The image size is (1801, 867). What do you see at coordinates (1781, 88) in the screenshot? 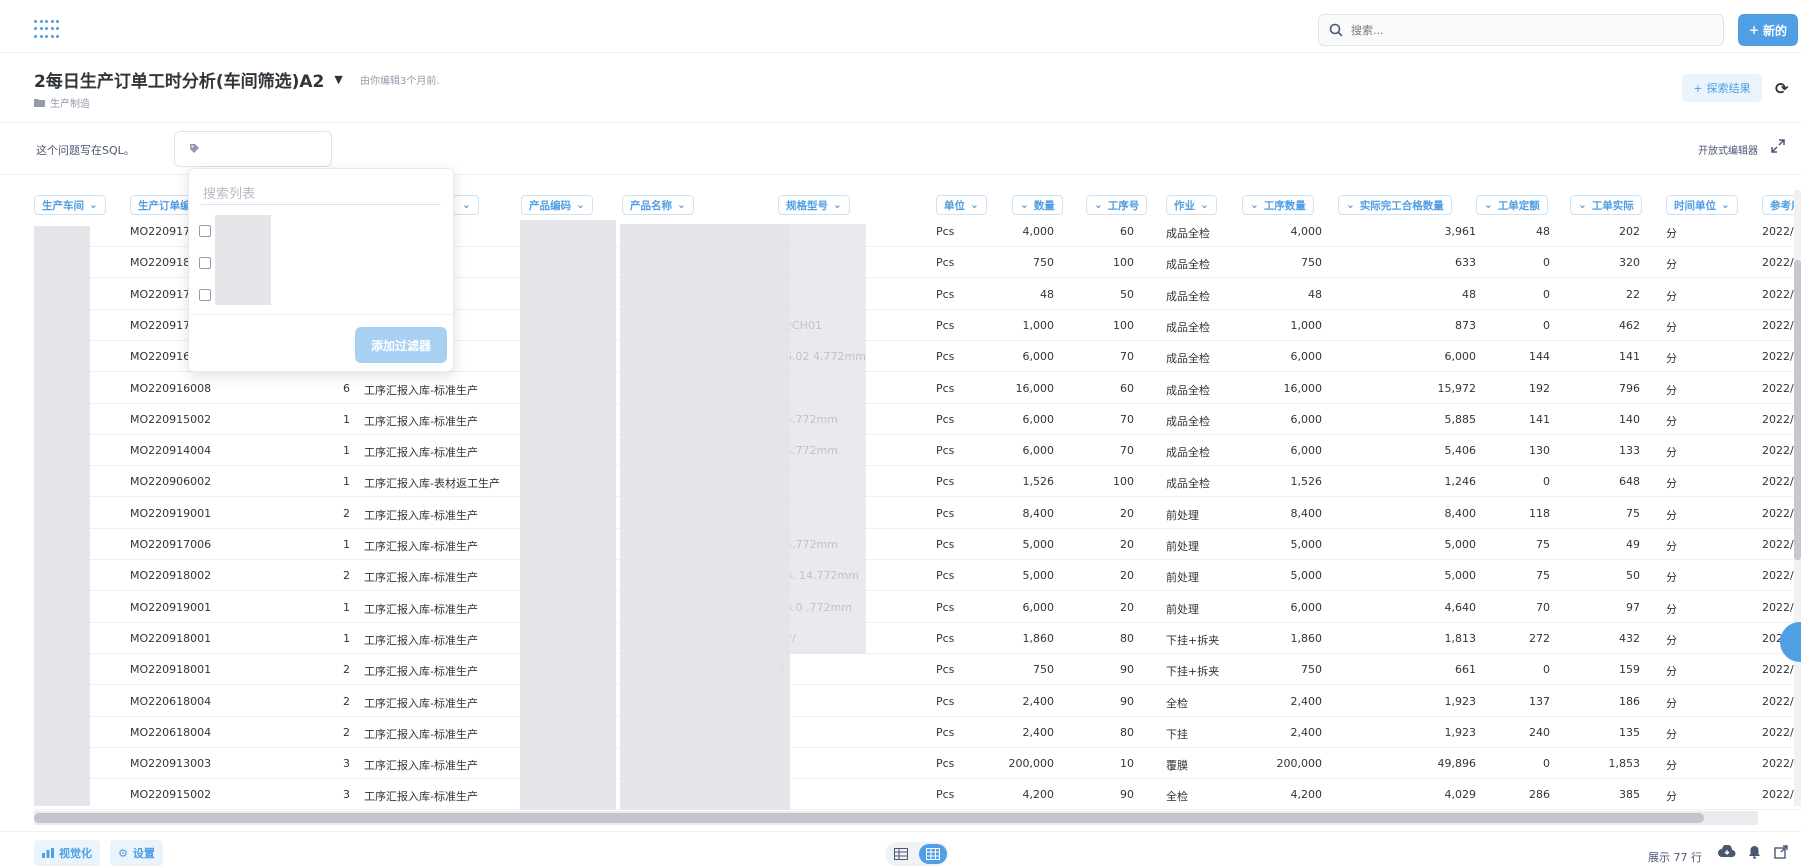
I see `refresh-icon: ⟳` at bounding box center [1781, 88].